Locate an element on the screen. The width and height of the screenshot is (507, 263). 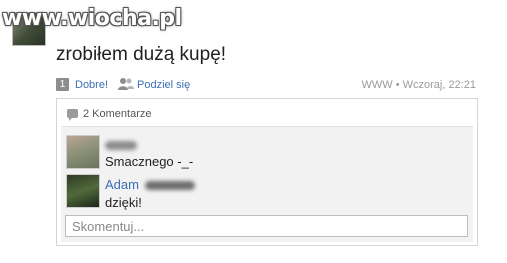
comment-author: Adam is located at coordinates (150, 184).